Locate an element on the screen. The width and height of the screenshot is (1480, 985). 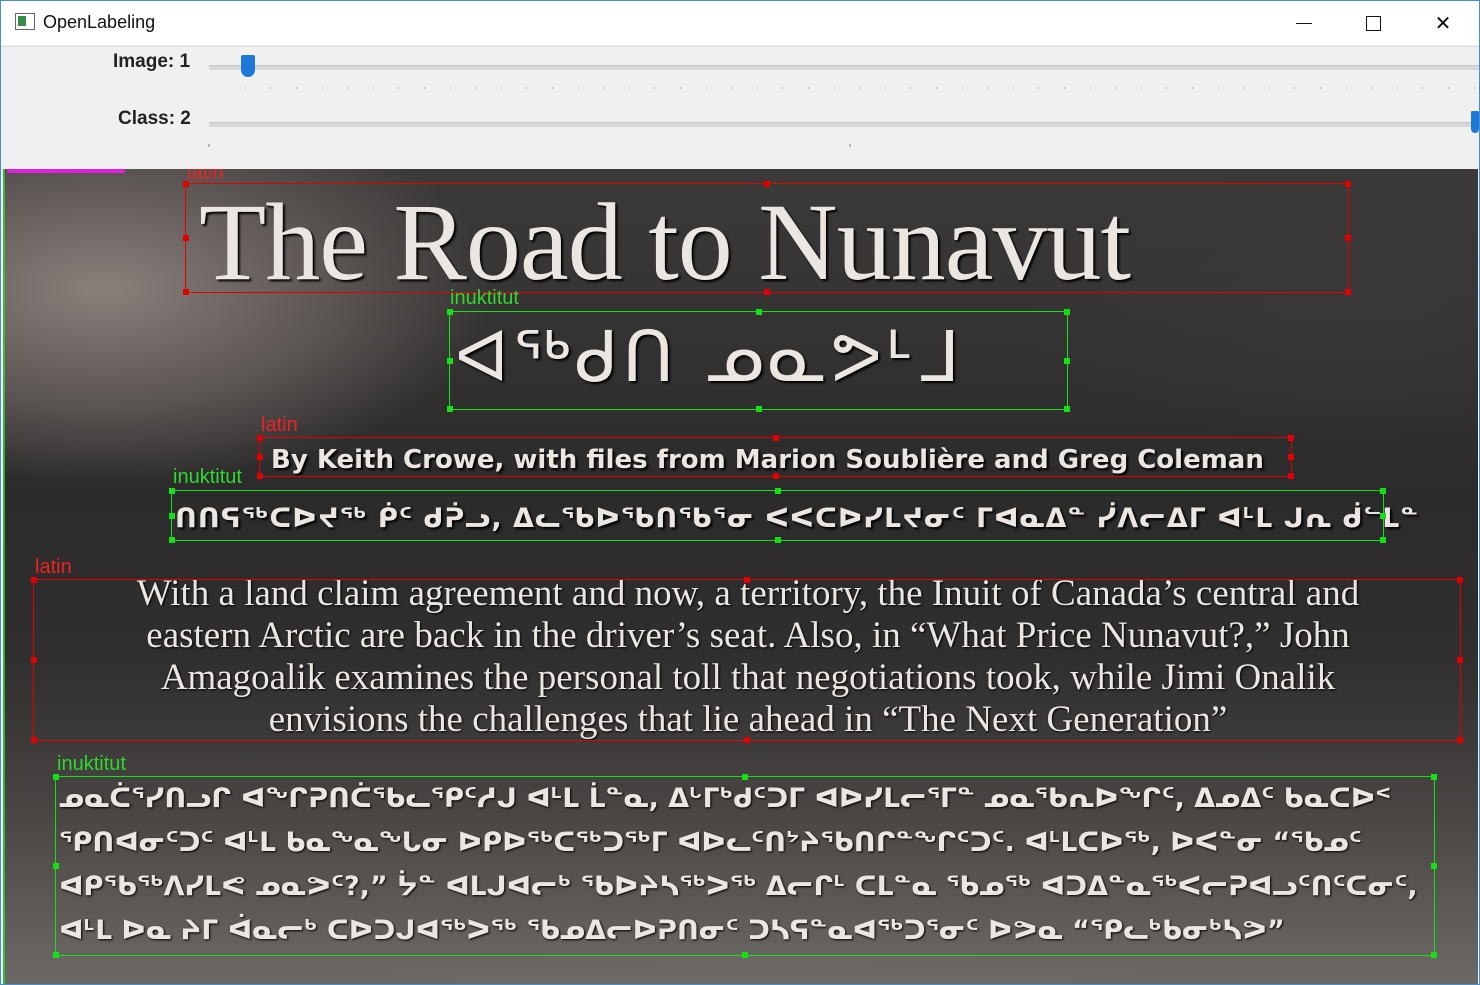
minimize-button is located at coordinates (1304, 23).